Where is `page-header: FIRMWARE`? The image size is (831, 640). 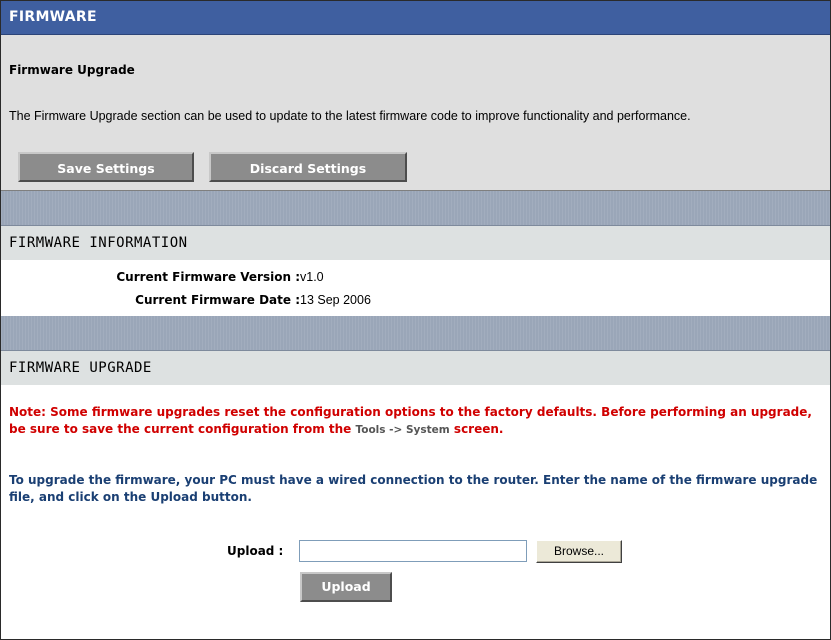 page-header: FIRMWARE is located at coordinates (415, 18).